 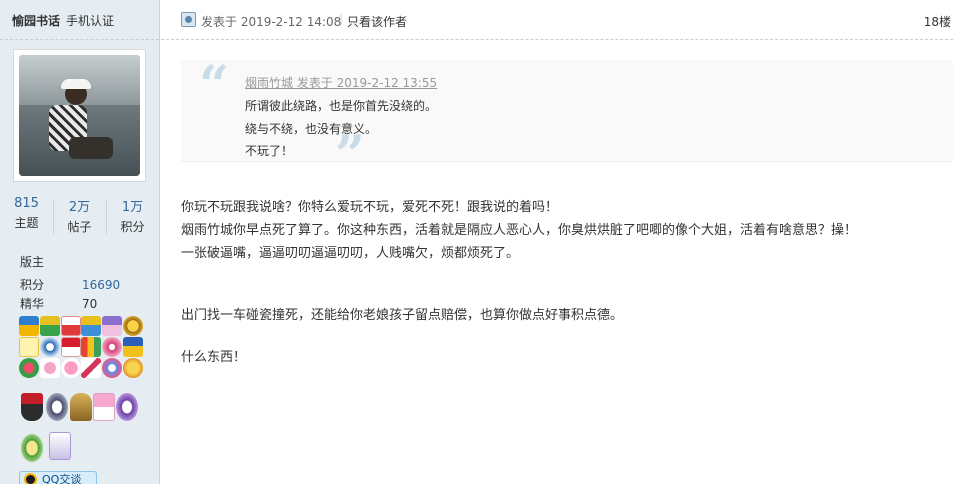 What do you see at coordinates (101, 285) in the screenshot?
I see `points-value: 16690` at bounding box center [101, 285].